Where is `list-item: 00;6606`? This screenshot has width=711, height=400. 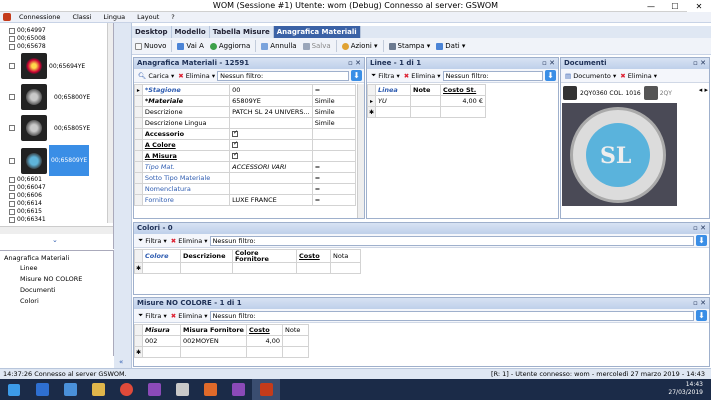 list-item: 00;6606 is located at coordinates (25, 195).